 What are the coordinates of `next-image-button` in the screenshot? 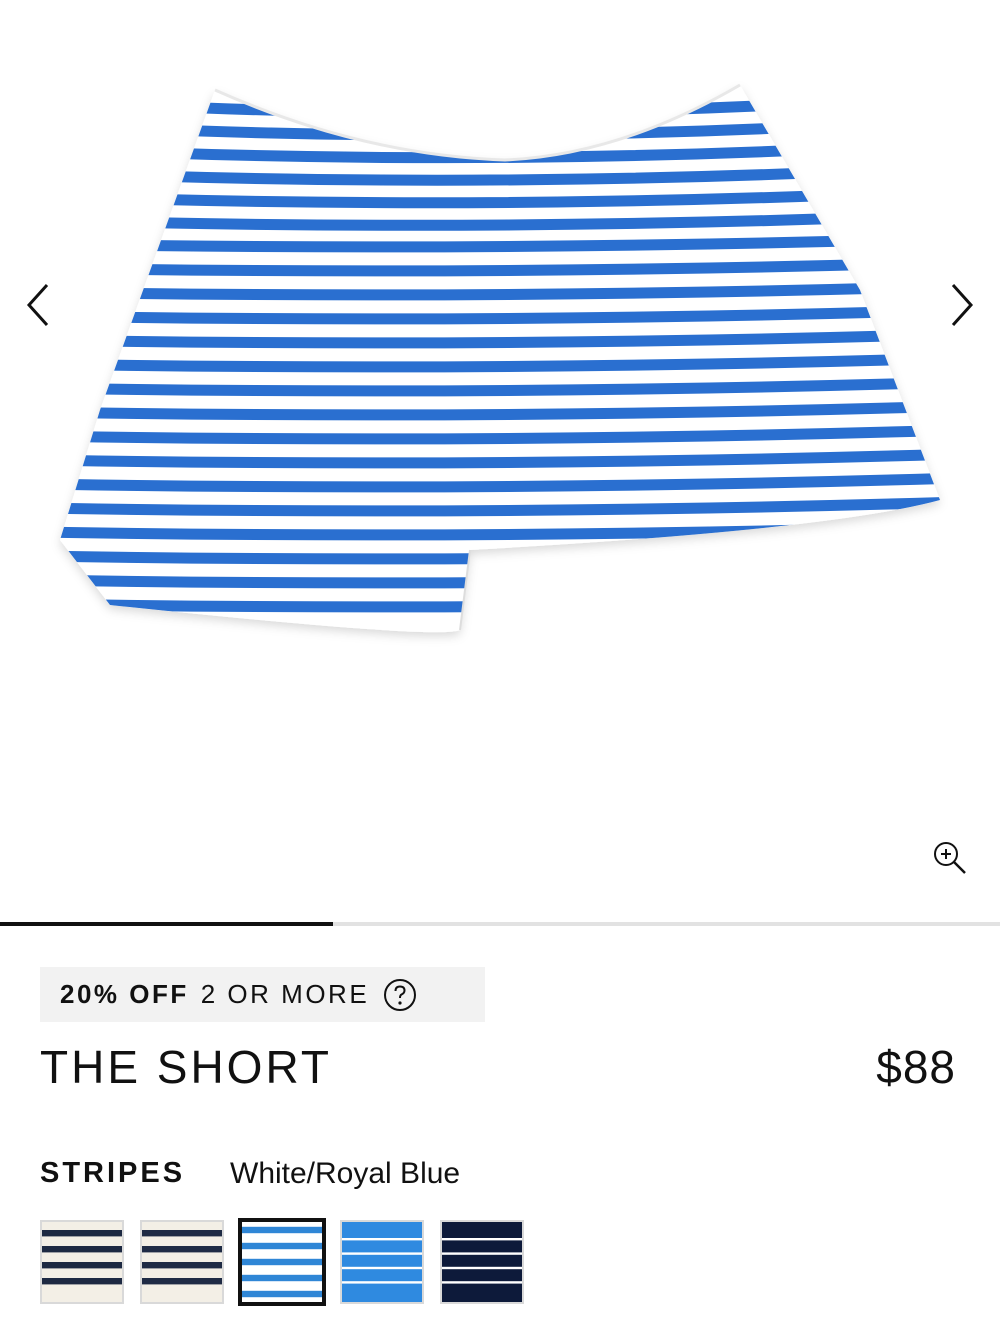 It's located at (962, 305).